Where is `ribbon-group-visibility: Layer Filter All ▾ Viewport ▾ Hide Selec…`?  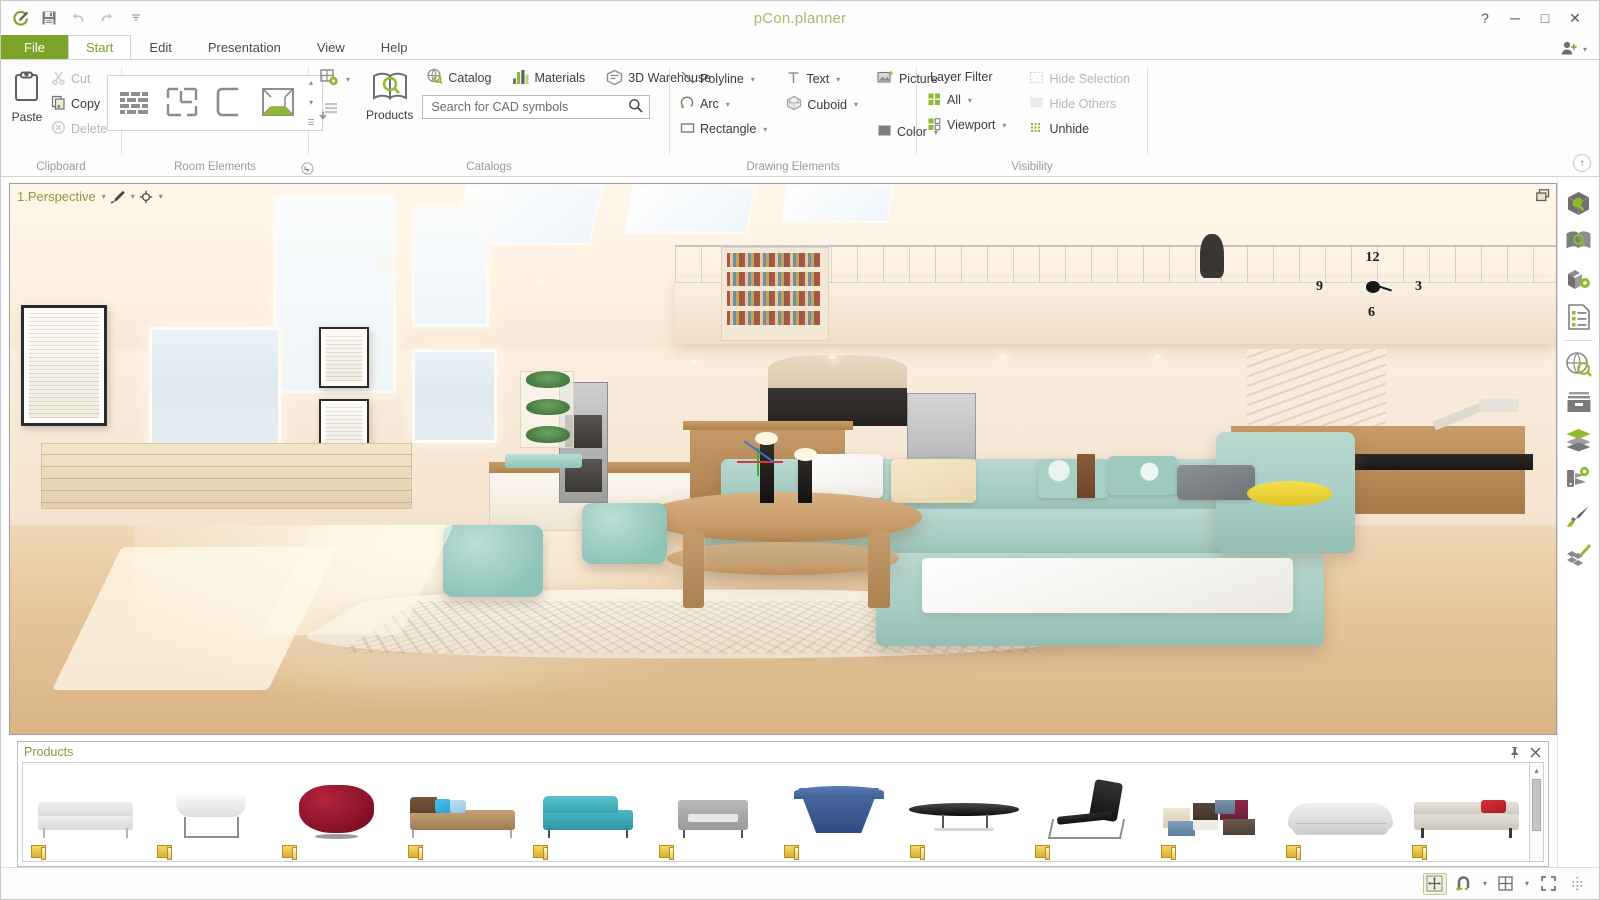 ribbon-group-visibility: Layer Filter All ▾ Viewport ▾ Hide Selec… is located at coordinates (1032, 118).